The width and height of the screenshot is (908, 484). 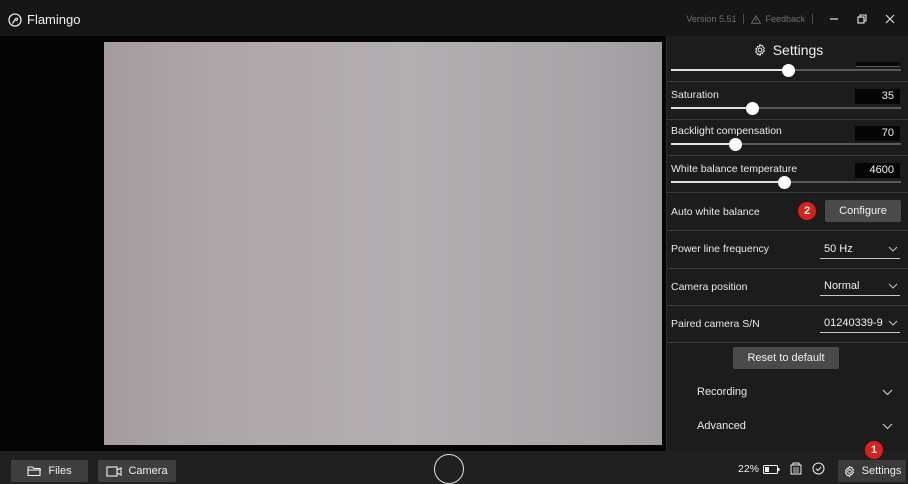 What do you see at coordinates (807, 211) in the screenshot?
I see `step-badge-2: 2` at bounding box center [807, 211].